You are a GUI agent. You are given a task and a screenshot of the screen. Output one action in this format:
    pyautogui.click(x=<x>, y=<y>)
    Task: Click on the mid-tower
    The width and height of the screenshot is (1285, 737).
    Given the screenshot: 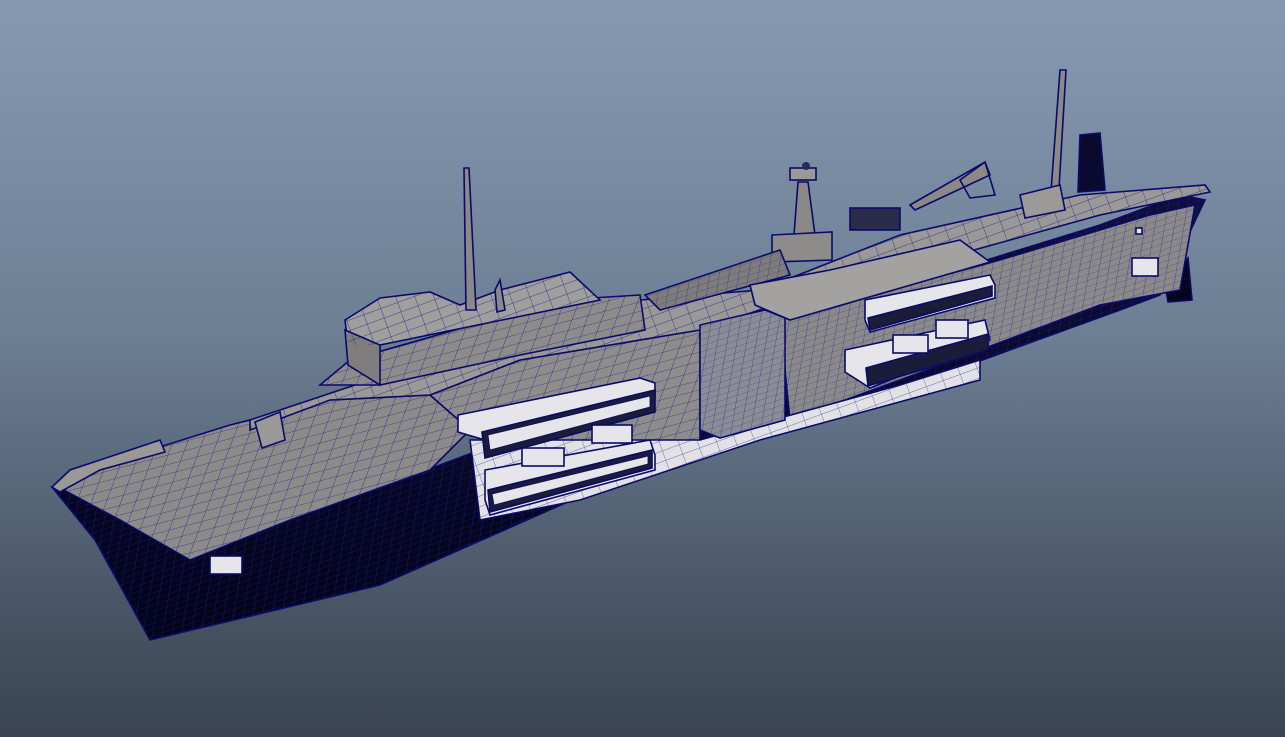 What is the action you would take?
    pyautogui.click(x=802, y=212)
    